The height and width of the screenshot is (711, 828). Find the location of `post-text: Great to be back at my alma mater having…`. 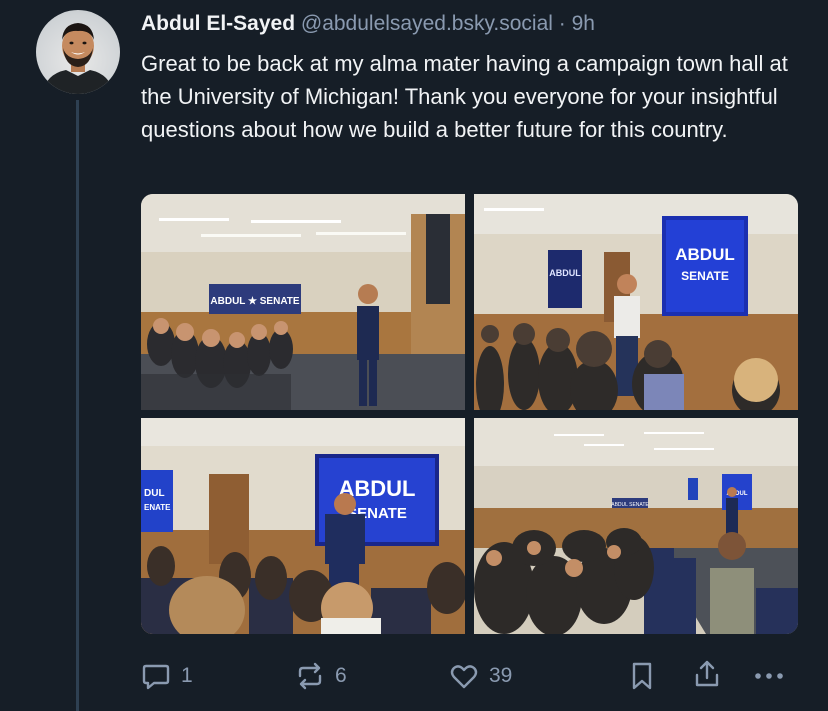

post-text: Great to be back at my alma mater having… is located at coordinates (464, 96).